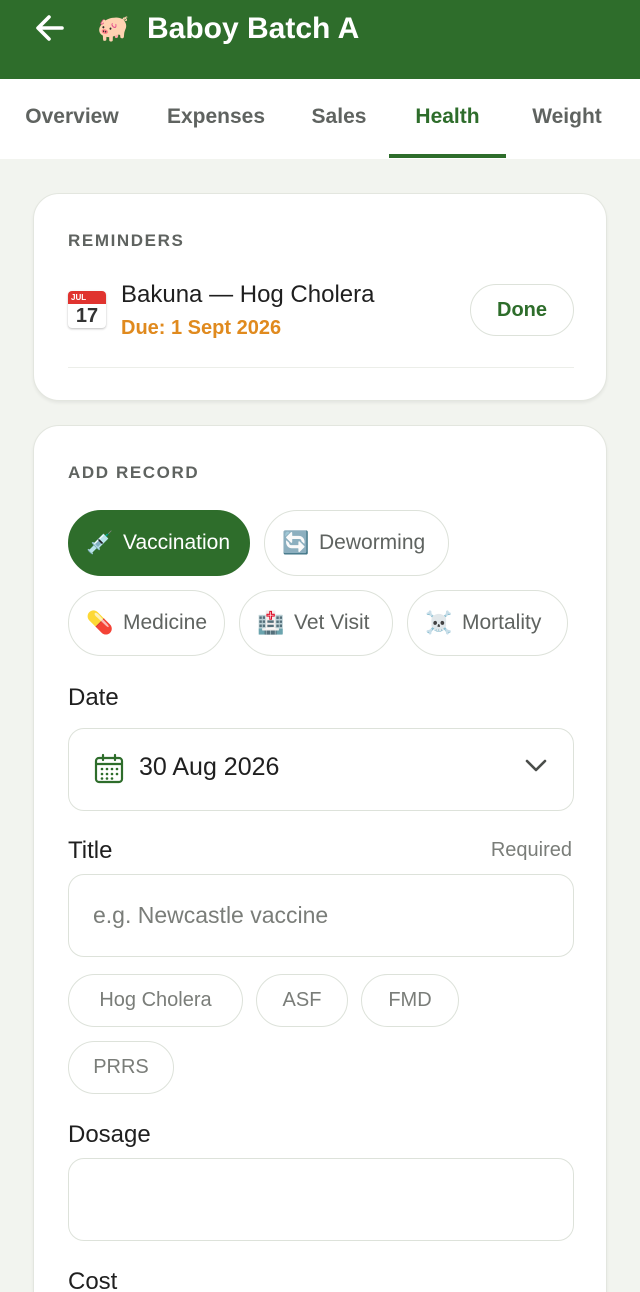 The image size is (640, 1292). I want to click on tab-health: Health, so click(447, 119).